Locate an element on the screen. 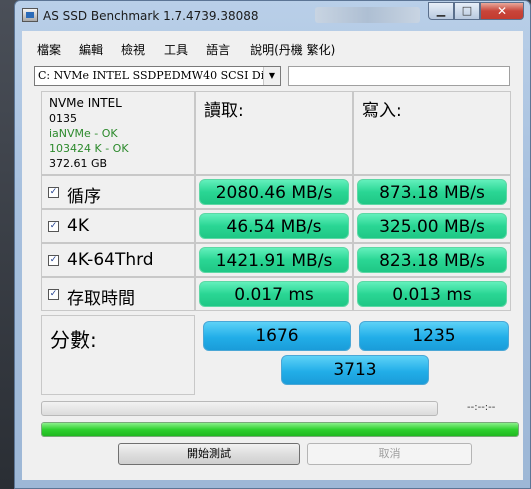 Image resolution: width=531 pixels, height=489 pixels. menu-file: 檔案 is located at coordinates (49, 44).